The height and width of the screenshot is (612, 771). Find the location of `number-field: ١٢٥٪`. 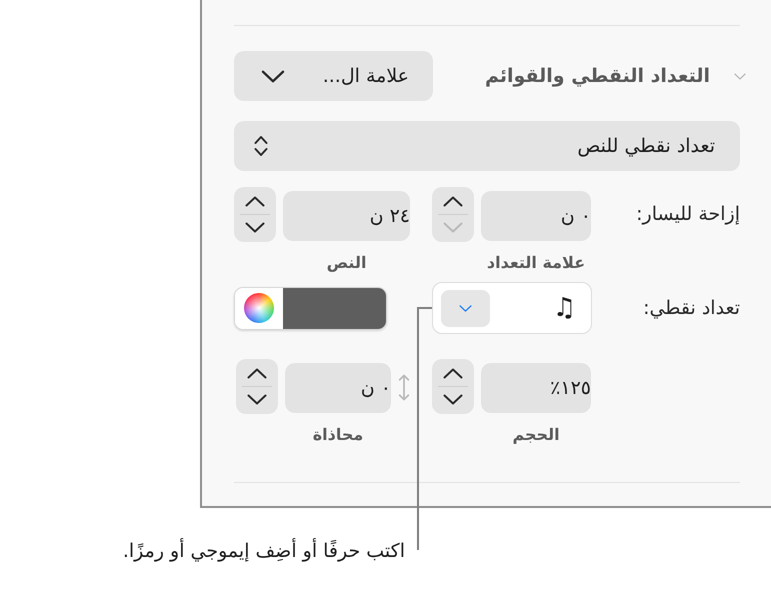

number-field: ١٢٥٪ is located at coordinates (536, 388).